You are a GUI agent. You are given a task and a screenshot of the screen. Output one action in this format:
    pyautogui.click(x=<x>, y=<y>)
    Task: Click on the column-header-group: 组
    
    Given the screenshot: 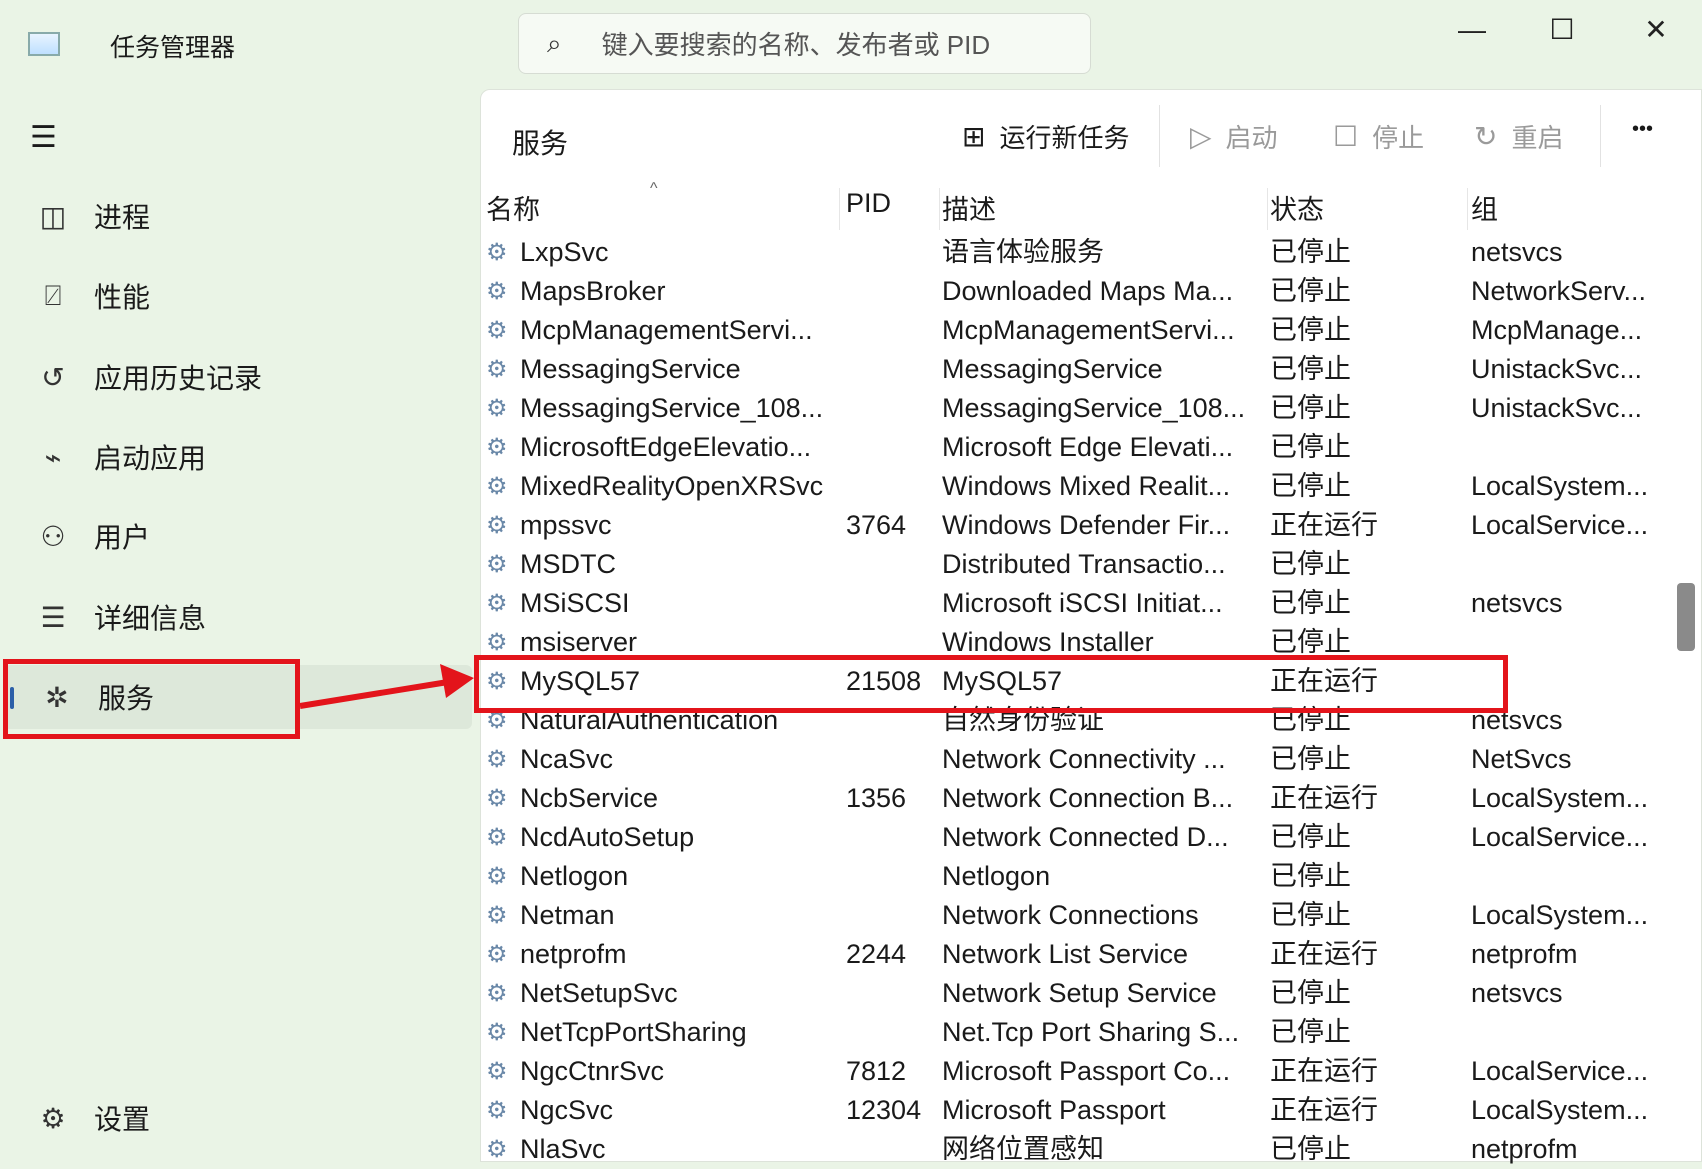 What is the action you would take?
    pyautogui.click(x=1566, y=207)
    